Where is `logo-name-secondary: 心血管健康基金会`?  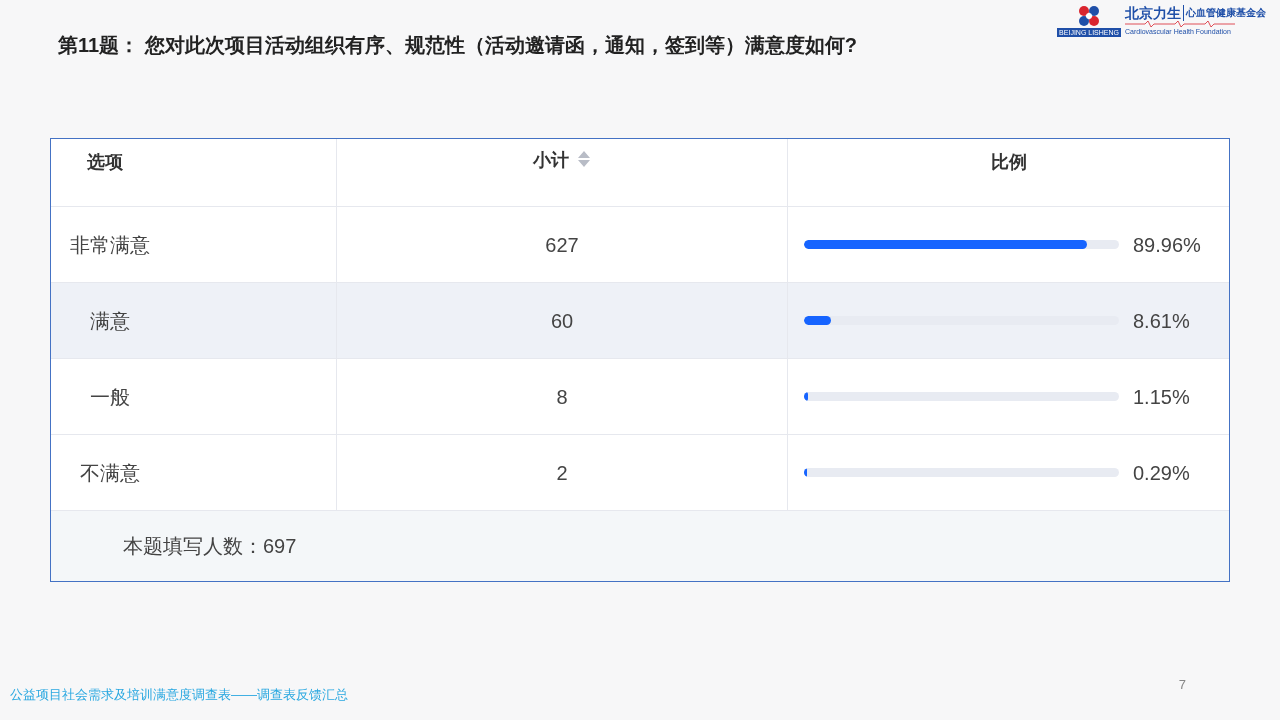 logo-name-secondary: 心血管健康基金会 is located at coordinates (1224, 13).